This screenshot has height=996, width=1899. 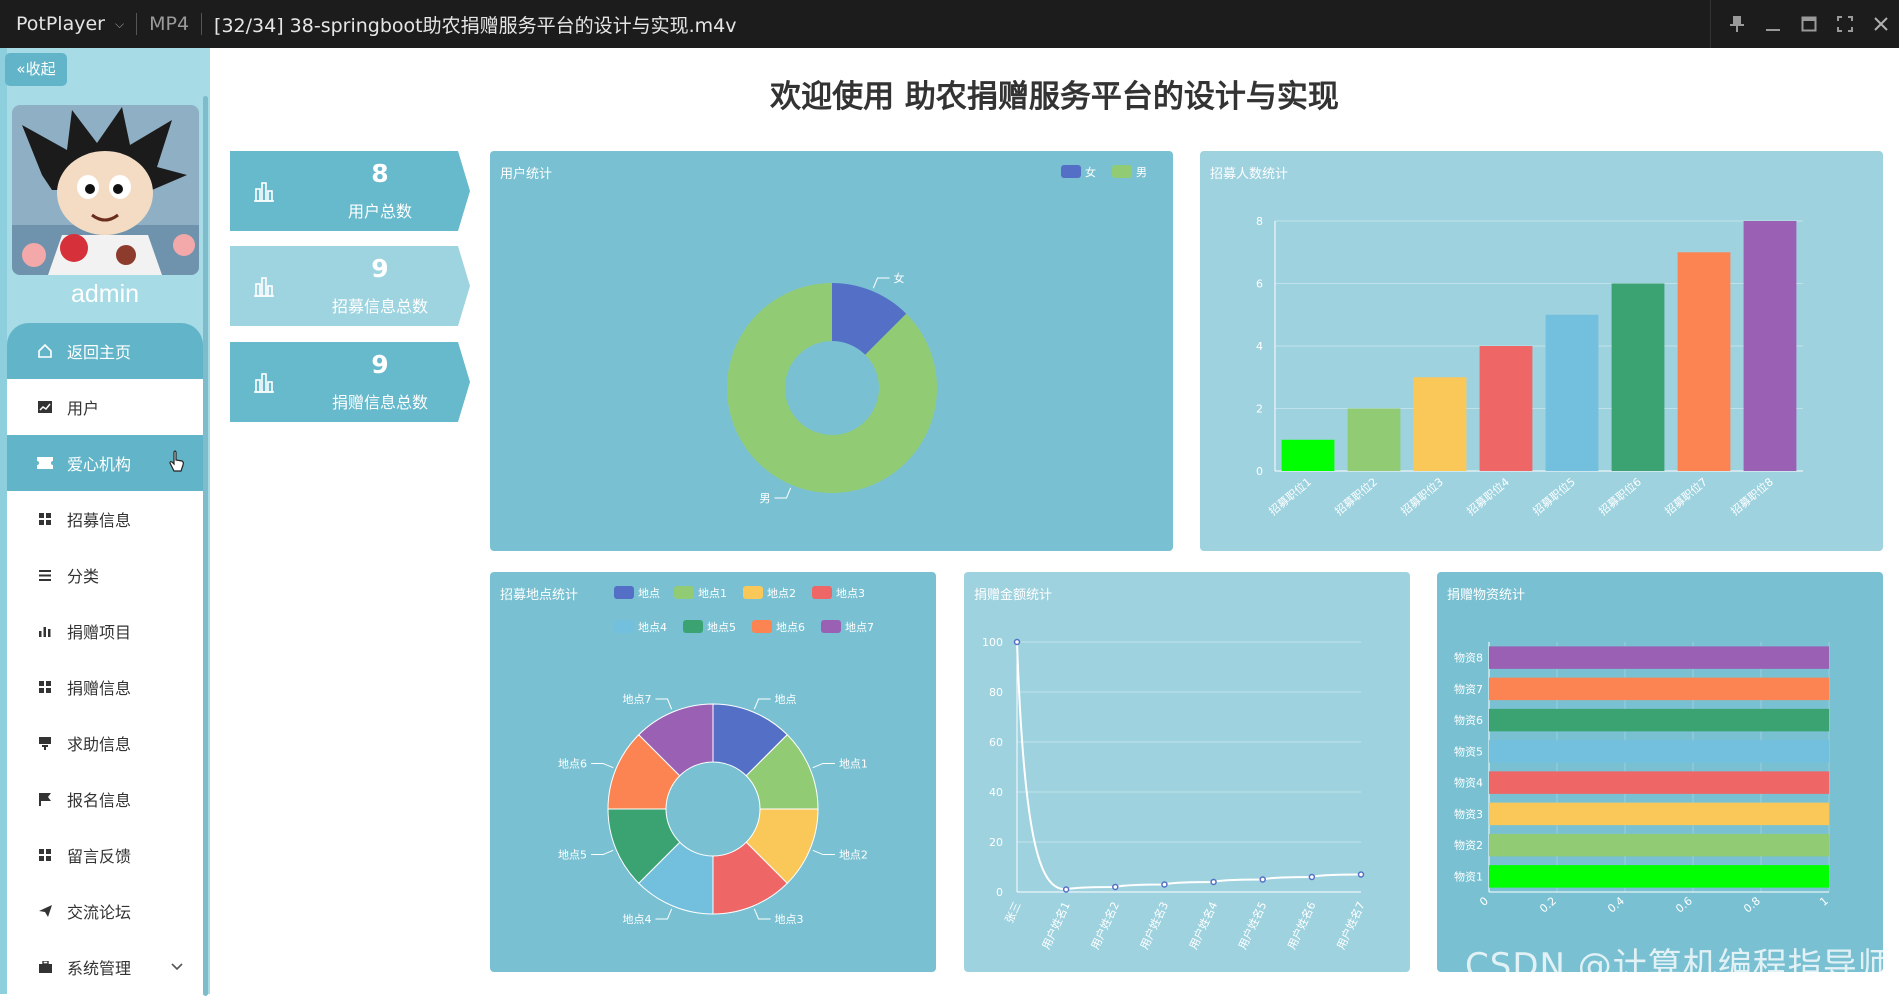 I want to click on flag-icon, so click(x=45, y=799).